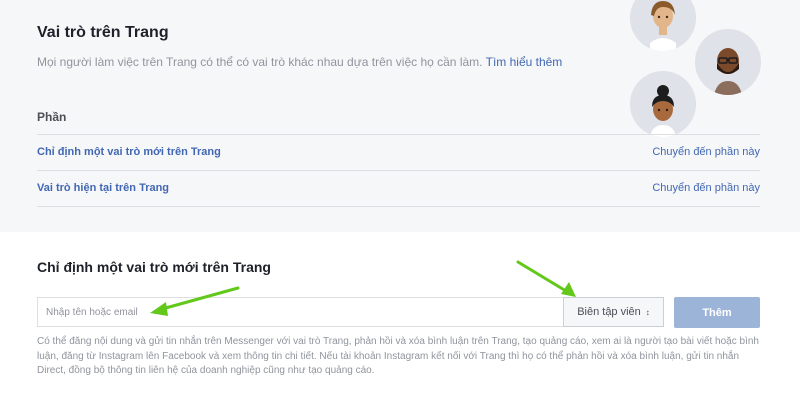 Image resolution: width=800 pixels, height=400 pixels. Describe the element at coordinates (609, 312) in the screenshot. I see `role-select-value: Biên tập viên` at that location.